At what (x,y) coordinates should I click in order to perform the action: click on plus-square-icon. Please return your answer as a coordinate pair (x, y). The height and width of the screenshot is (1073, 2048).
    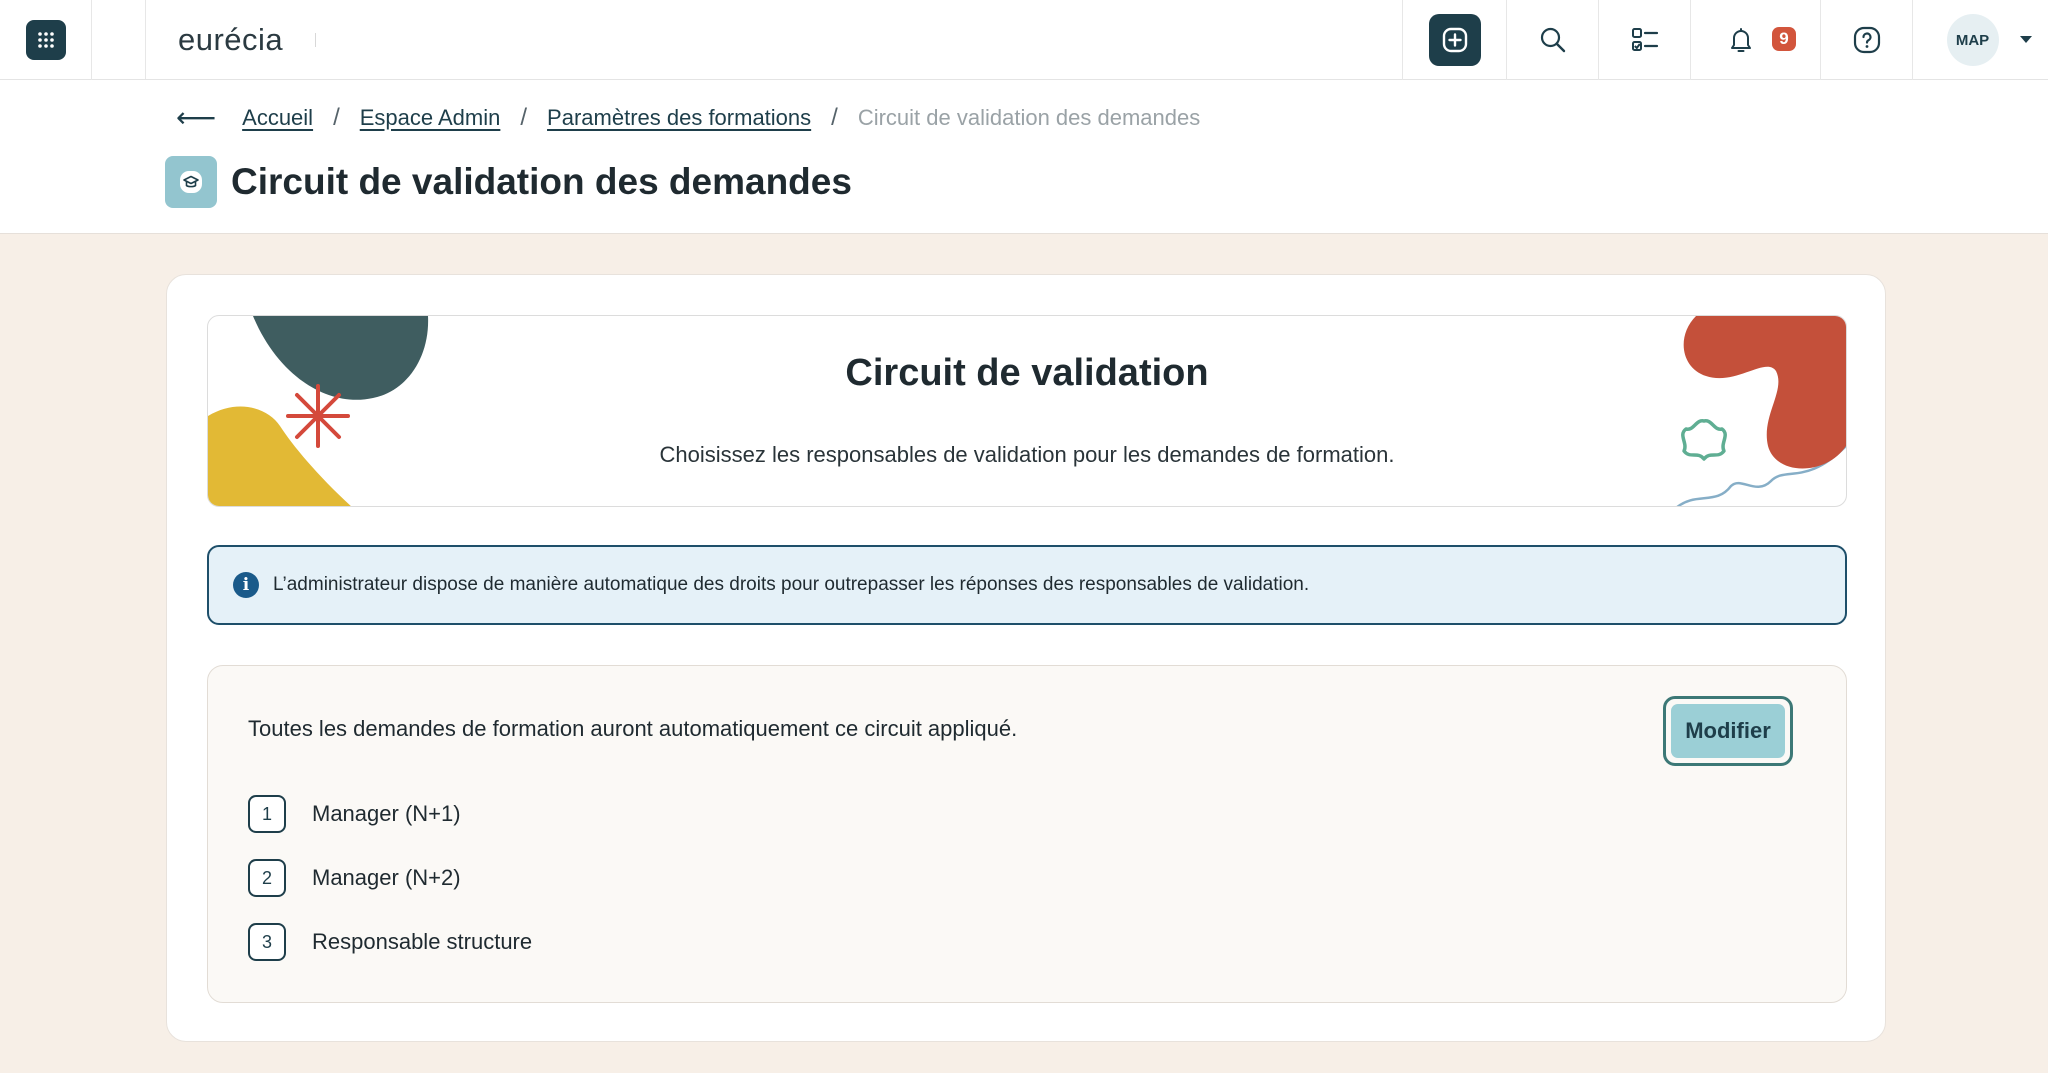
    Looking at the image, I should click on (1454, 40).